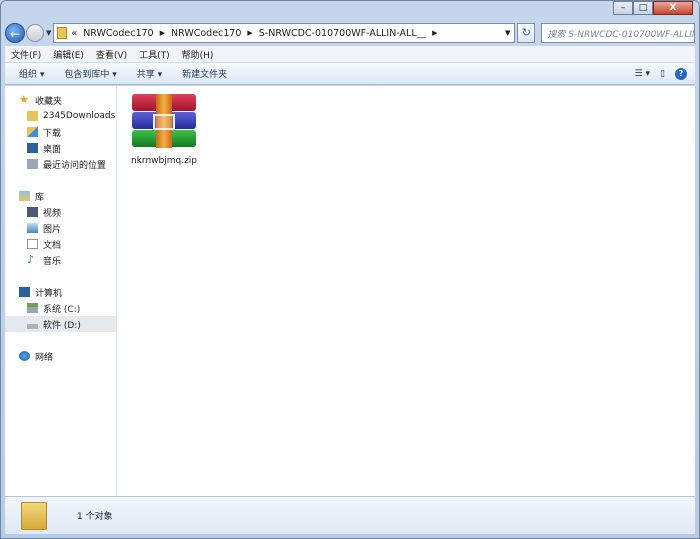 Image resolution: width=700 pixels, height=539 pixels. Describe the element at coordinates (24, 196) in the screenshot. I see `library-icon` at that location.